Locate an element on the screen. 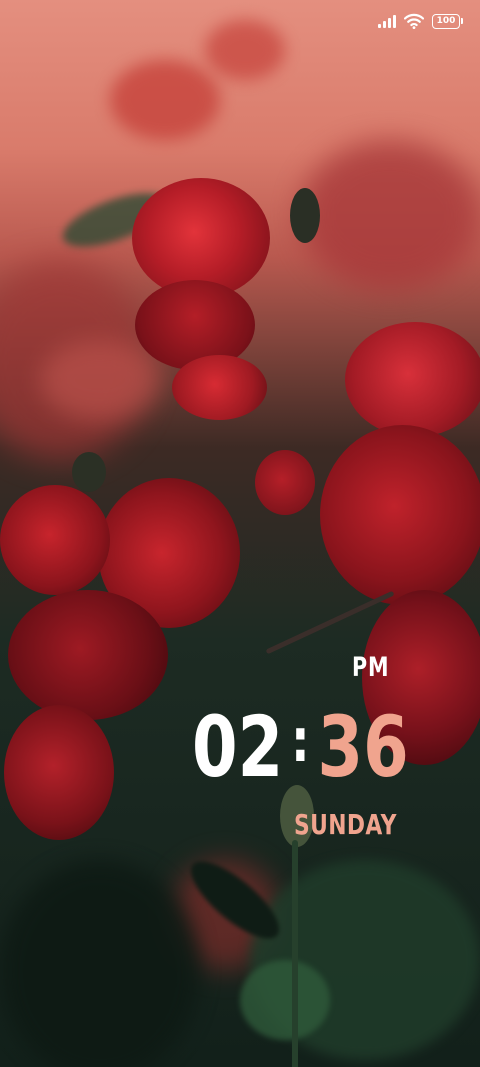  battery-level: 100 is located at coordinates (446, 20).